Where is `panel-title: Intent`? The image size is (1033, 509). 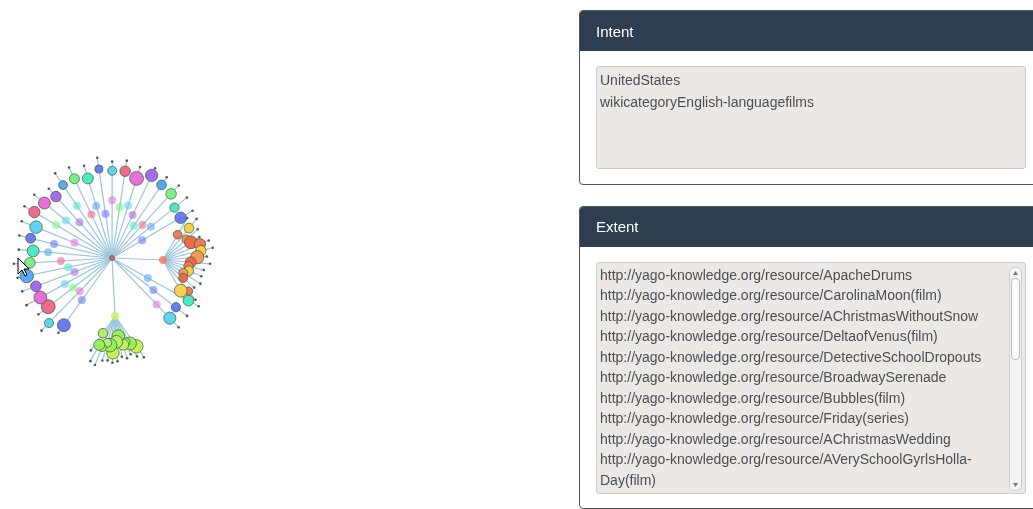 panel-title: Intent is located at coordinates (615, 31).